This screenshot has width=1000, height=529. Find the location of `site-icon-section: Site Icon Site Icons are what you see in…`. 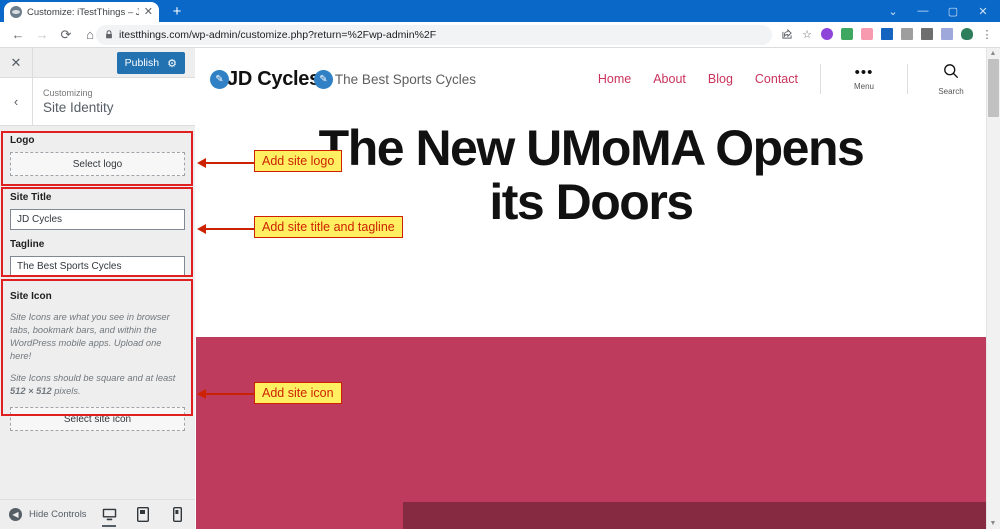

site-icon-section: Site Icon Site Icons are what you see in… is located at coordinates (97, 363).